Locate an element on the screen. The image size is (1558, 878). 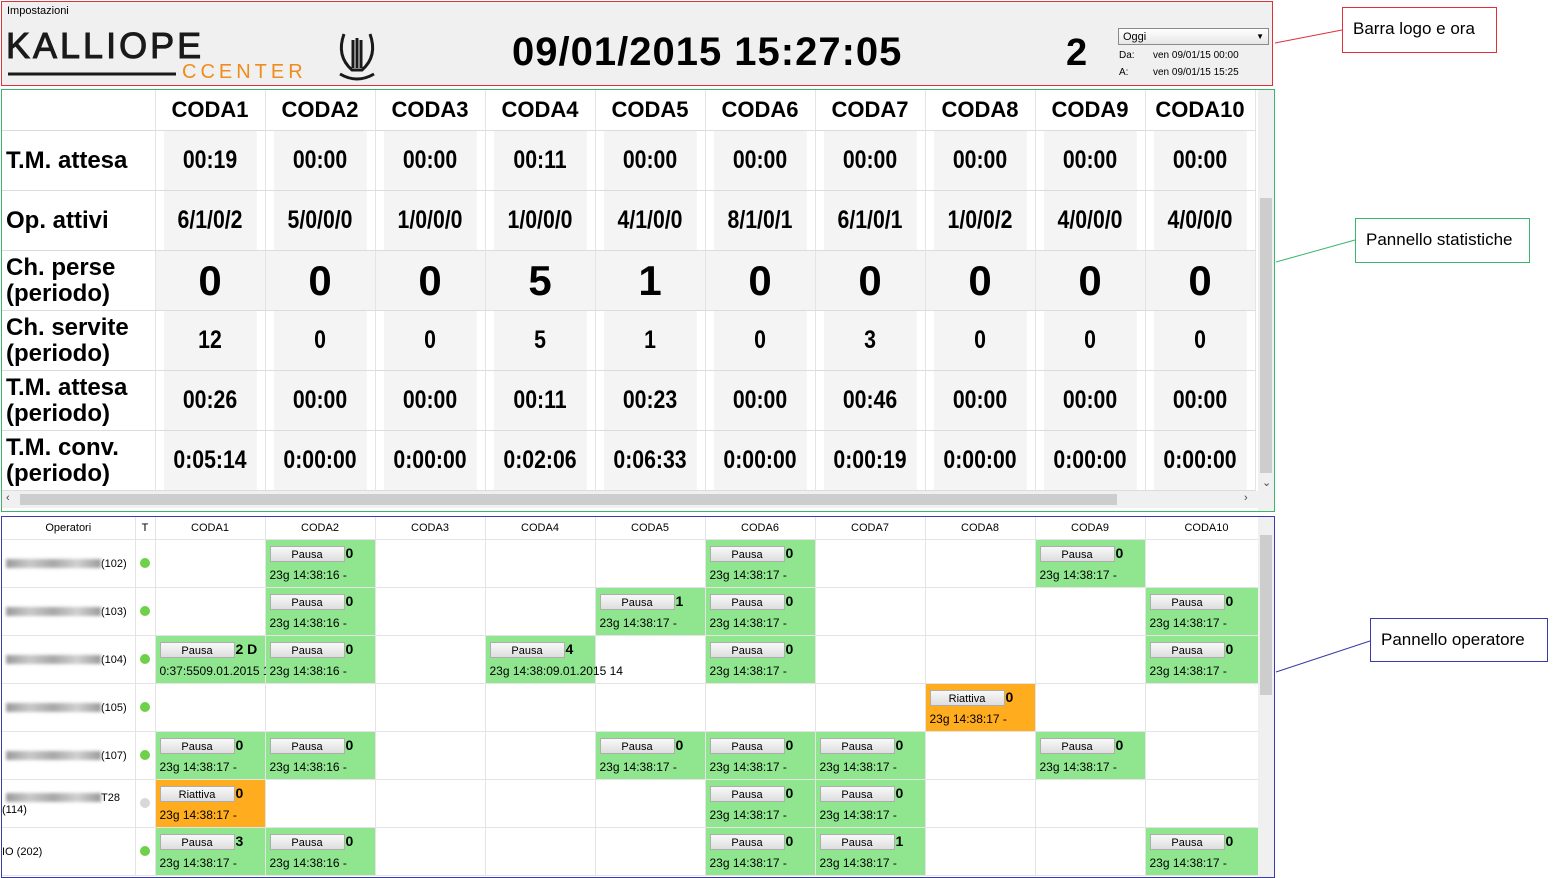
callout-connectors is located at coordinates (1322, 351).